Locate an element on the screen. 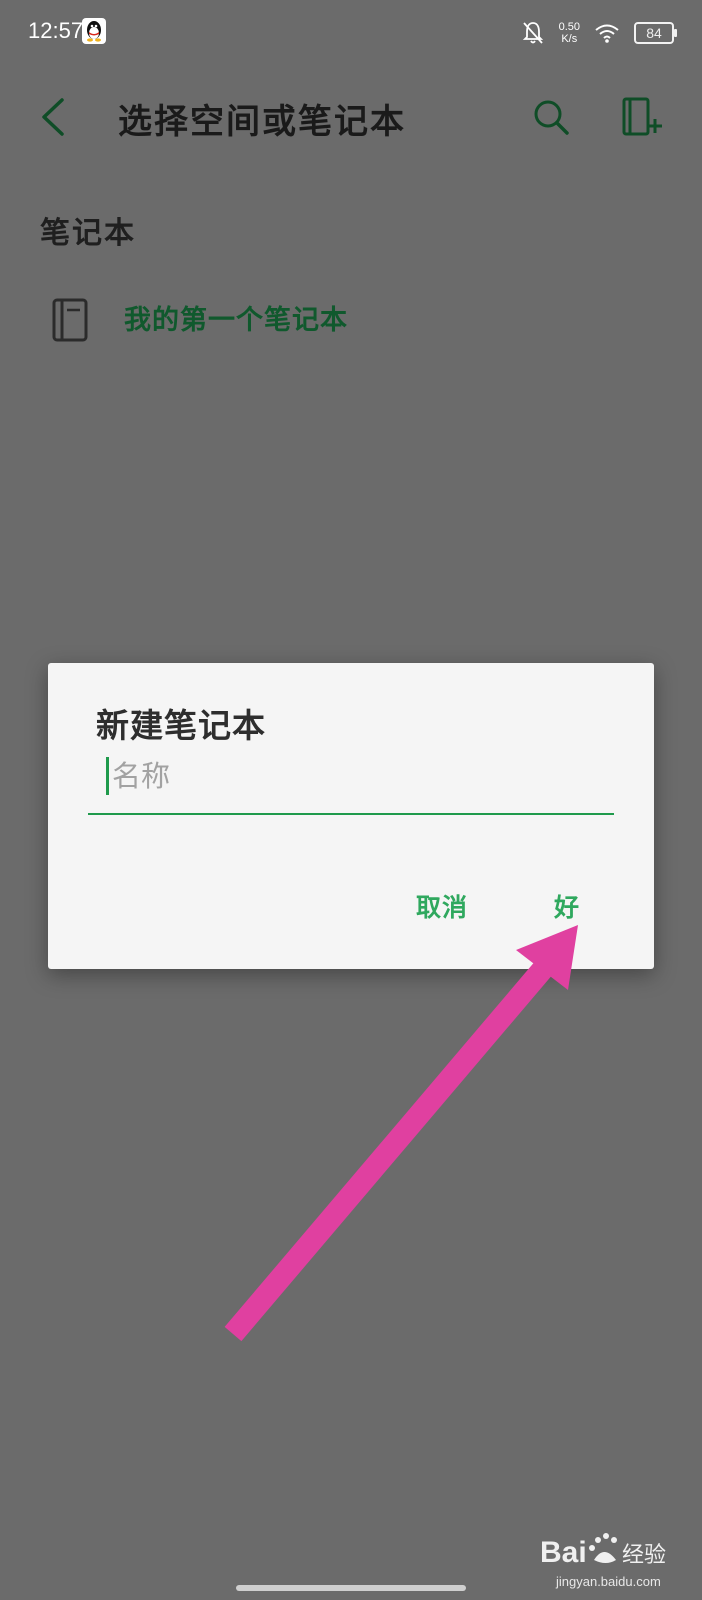  net-speed: 0.50 K/s is located at coordinates (569, 33).